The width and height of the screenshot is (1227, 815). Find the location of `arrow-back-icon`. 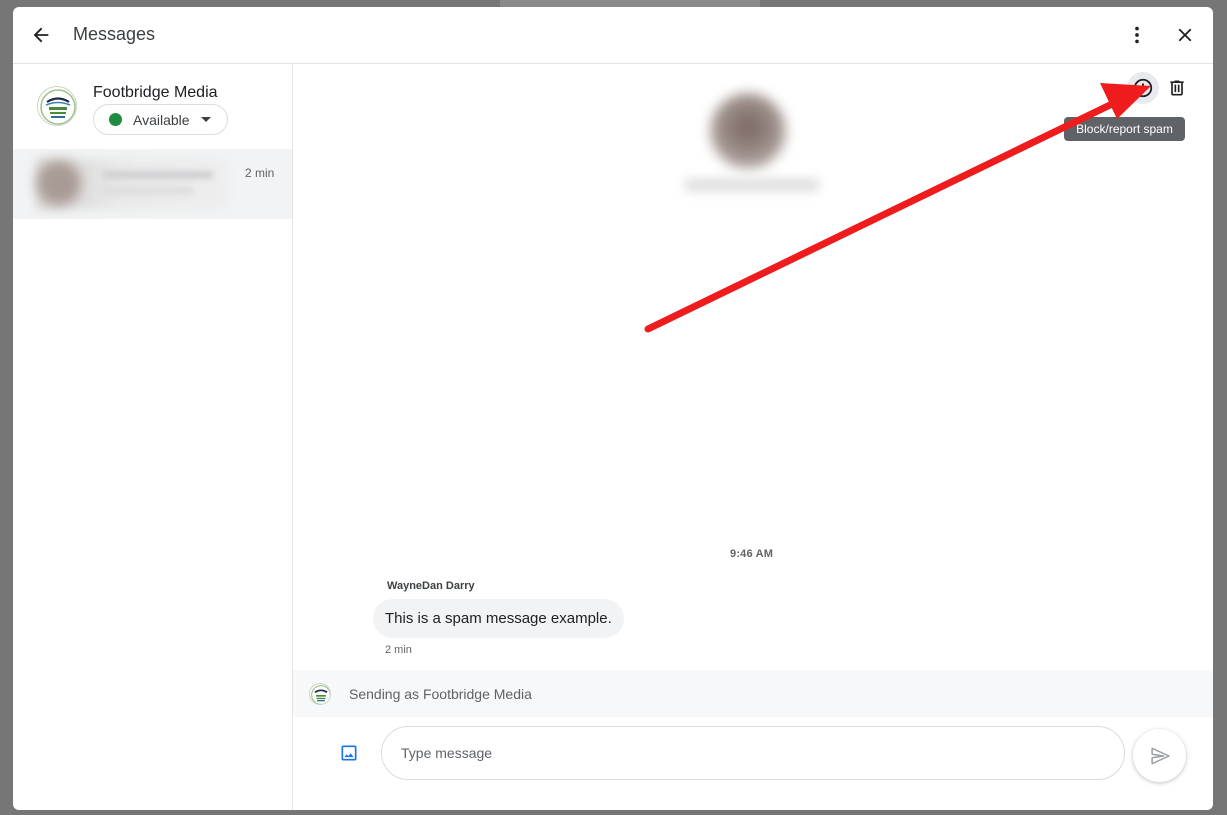

arrow-back-icon is located at coordinates (41, 35).